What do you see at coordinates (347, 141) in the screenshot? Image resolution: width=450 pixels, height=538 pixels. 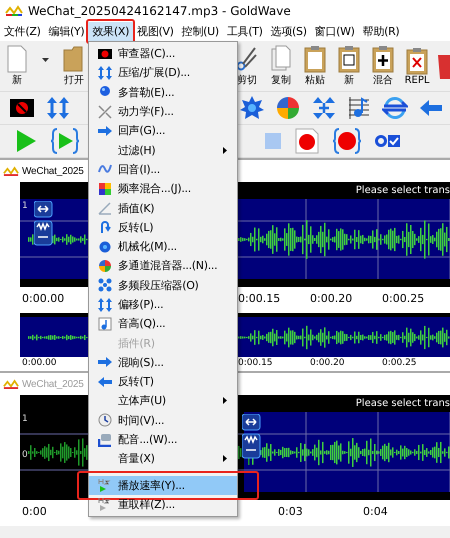 I see `record-braces-icon` at bounding box center [347, 141].